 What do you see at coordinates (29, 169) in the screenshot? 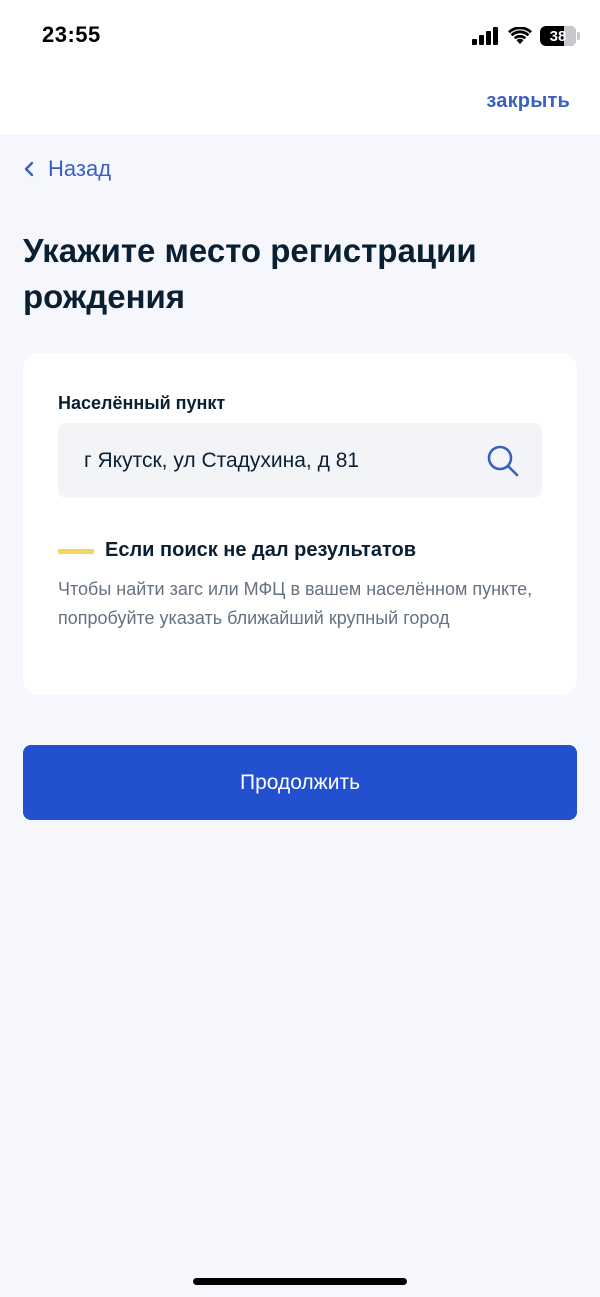
I see `chevron-left-icon` at bounding box center [29, 169].